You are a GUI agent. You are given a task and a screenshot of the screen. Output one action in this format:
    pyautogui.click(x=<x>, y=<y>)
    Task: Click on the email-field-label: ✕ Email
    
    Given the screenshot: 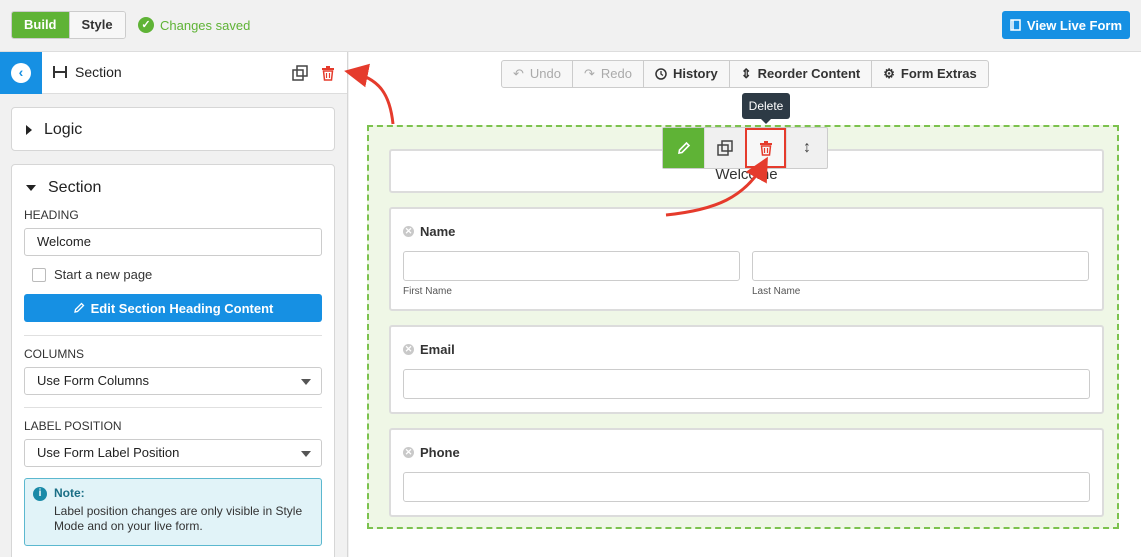 What is the action you would take?
    pyautogui.click(x=429, y=349)
    